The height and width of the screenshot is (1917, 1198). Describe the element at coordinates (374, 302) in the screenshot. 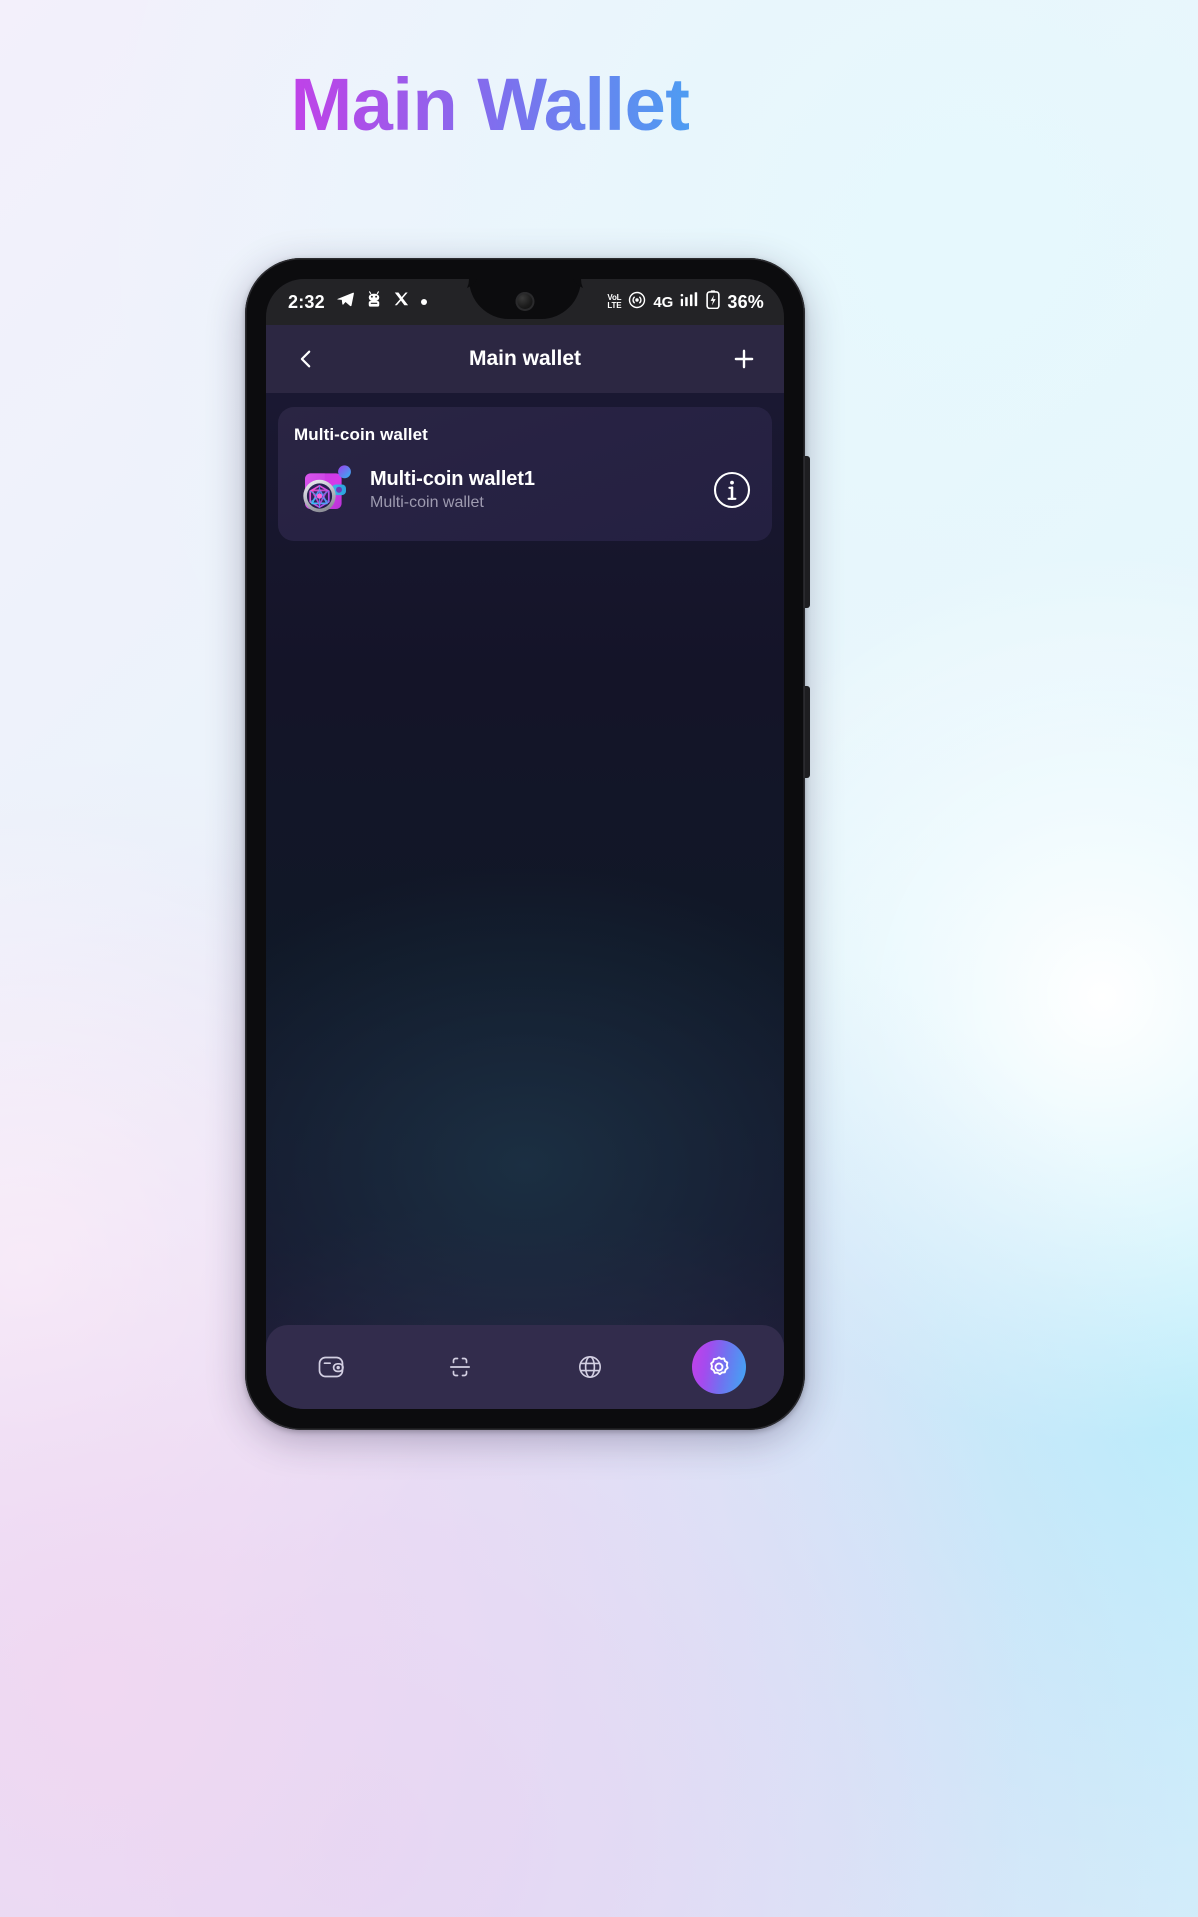

I see `android-robot-icon` at that location.